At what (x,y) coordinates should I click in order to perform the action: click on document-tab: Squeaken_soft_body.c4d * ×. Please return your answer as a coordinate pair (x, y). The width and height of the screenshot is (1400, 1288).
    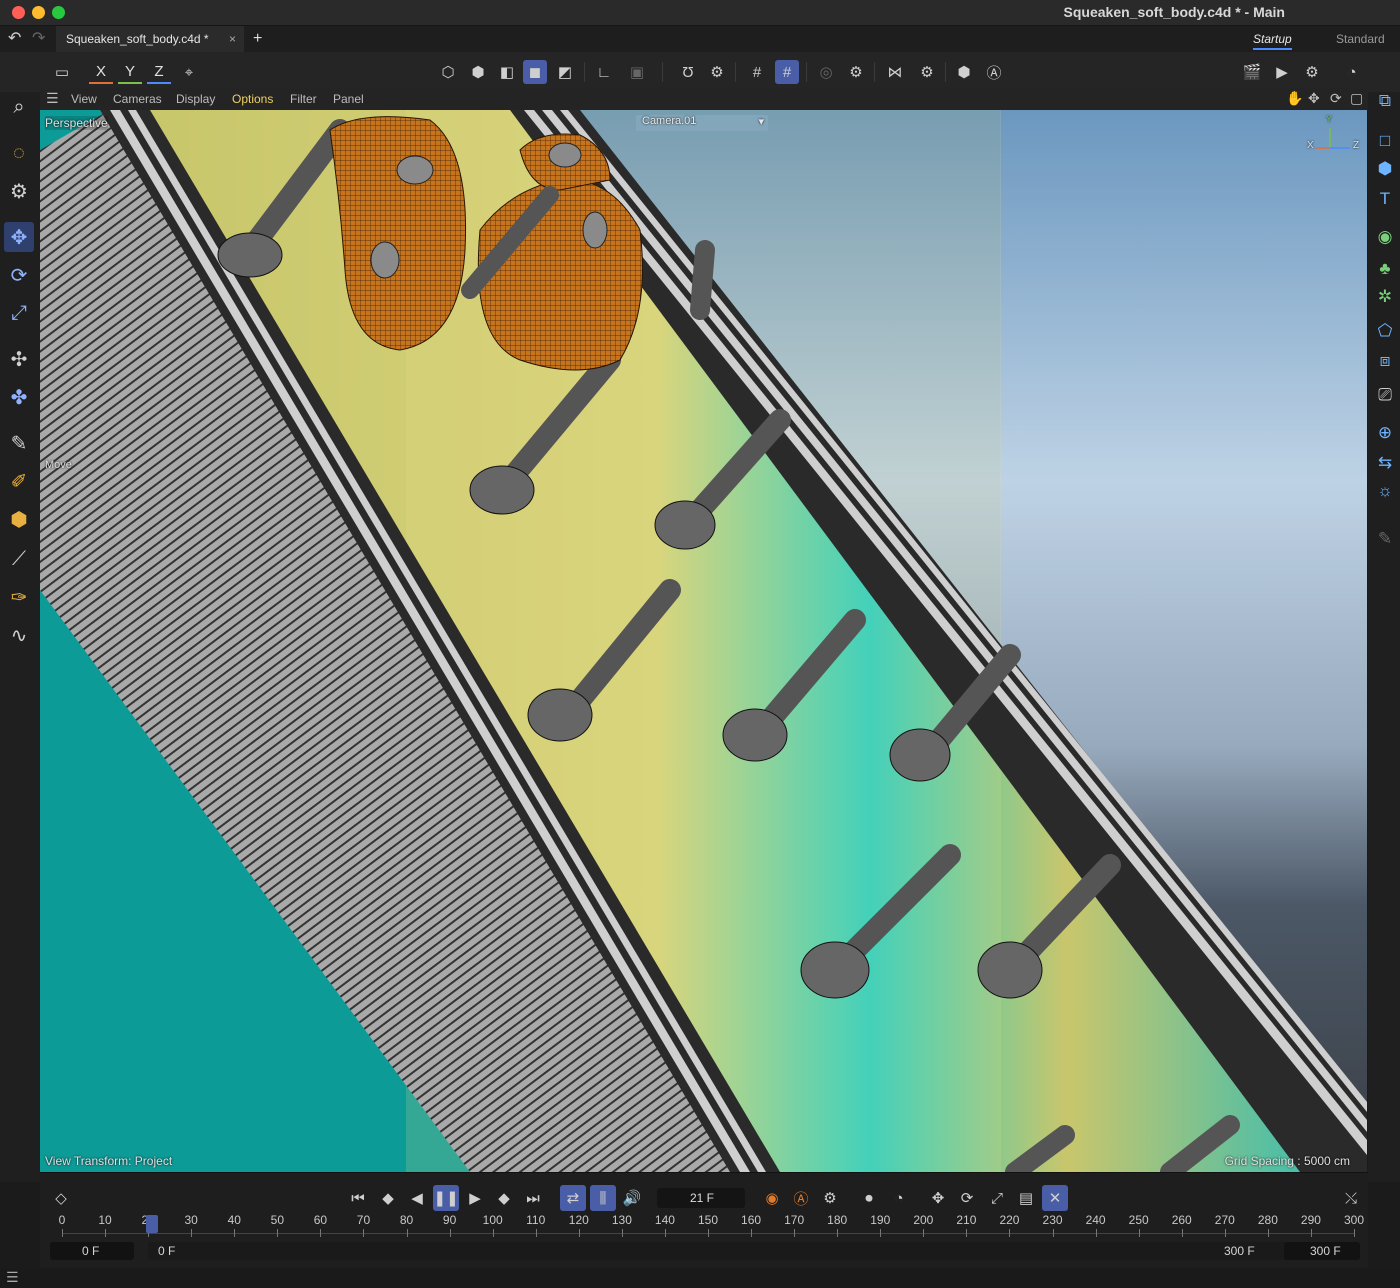
    Looking at the image, I should click on (150, 39).